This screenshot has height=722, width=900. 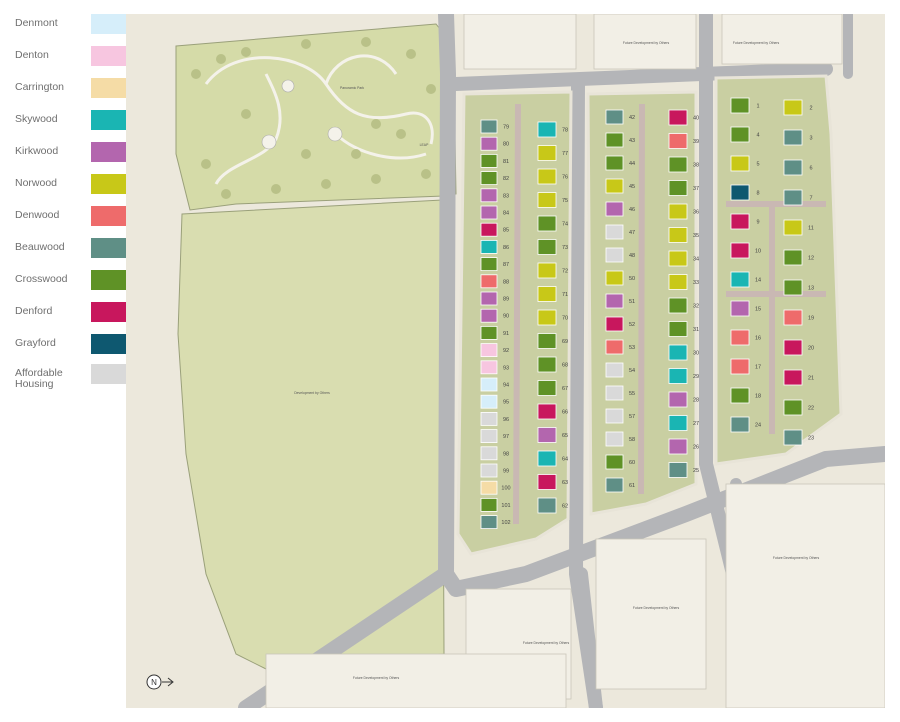 What do you see at coordinates (632, 325) in the screenshot?
I see `plot-number: 52` at bounding box center [632, 325].